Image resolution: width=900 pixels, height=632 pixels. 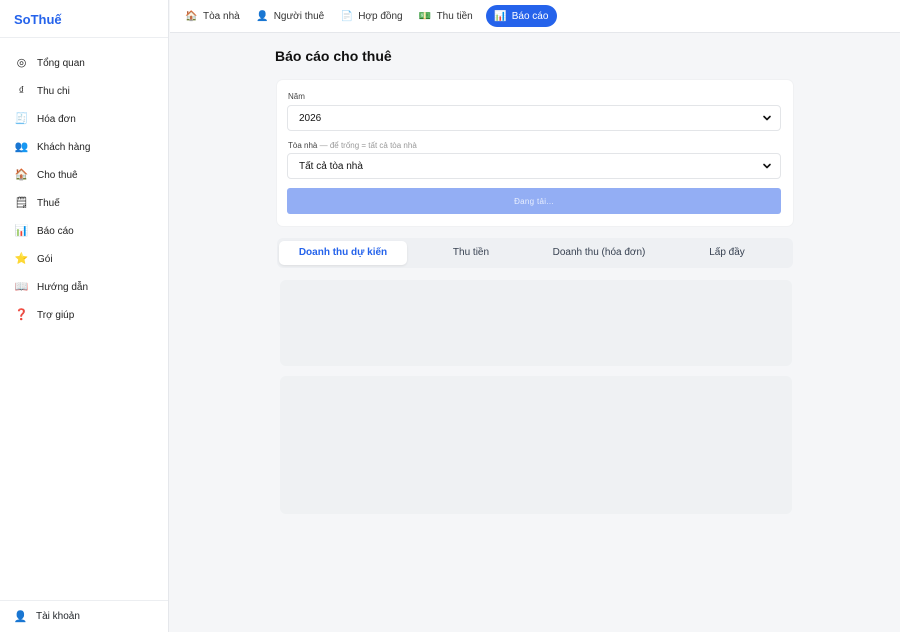 I want to click on tab-expected-revenue: Doanh thu dự kiến, so click(x=343, y=253).